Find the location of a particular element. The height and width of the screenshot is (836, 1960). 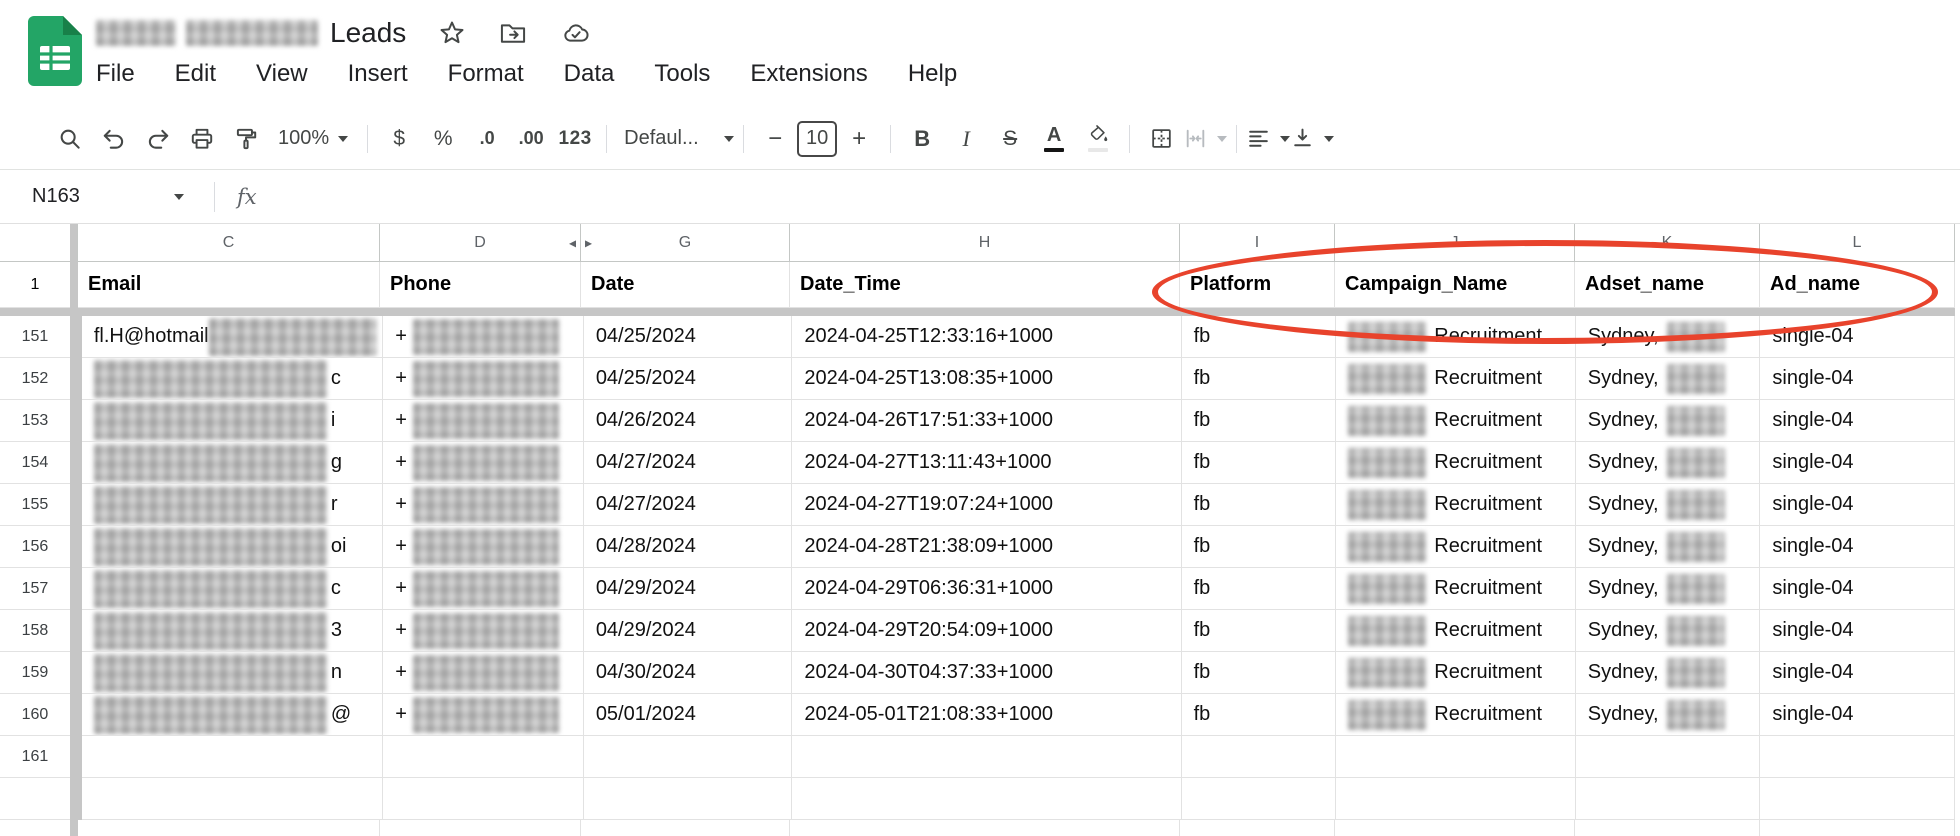

header-cell-platform: Platform is located at coordinates (1257, 285).